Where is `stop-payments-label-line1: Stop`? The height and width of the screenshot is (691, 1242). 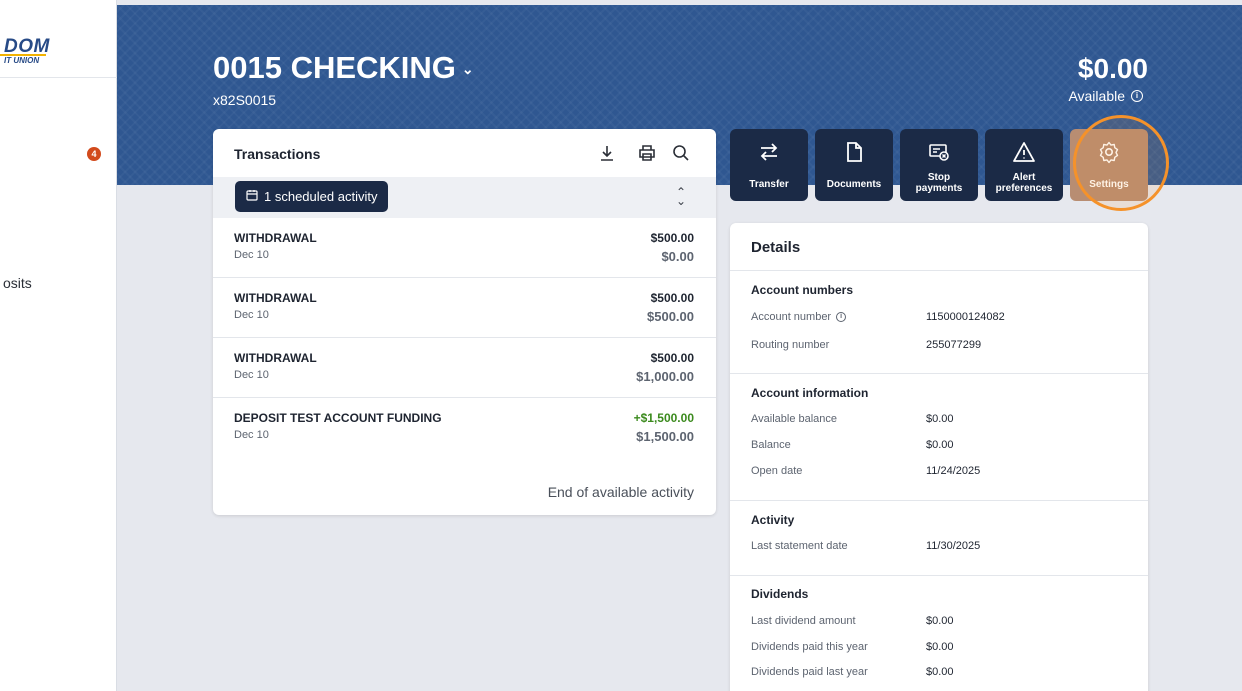 stop-payments-label-line1: Stop is located at coordinates (939, 177).